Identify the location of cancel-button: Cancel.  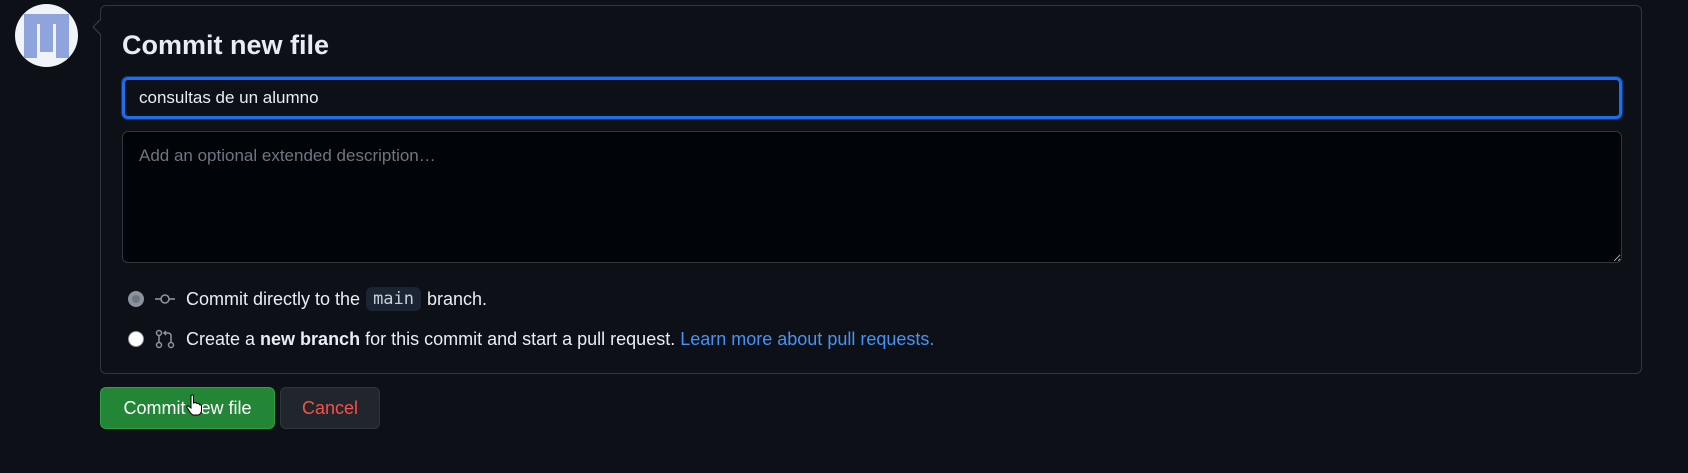
(330, 408).